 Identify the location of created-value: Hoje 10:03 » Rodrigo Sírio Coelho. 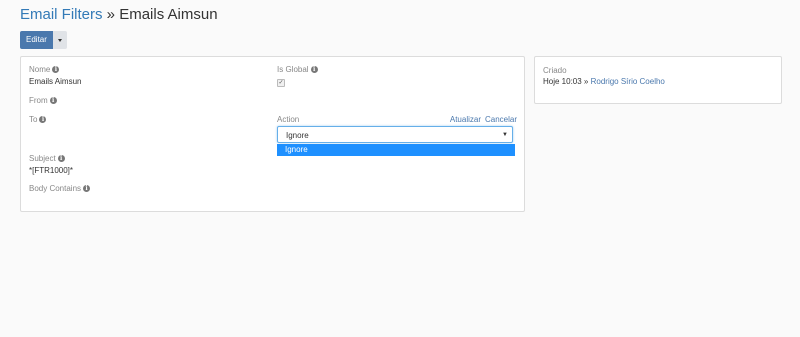
(604, 81).